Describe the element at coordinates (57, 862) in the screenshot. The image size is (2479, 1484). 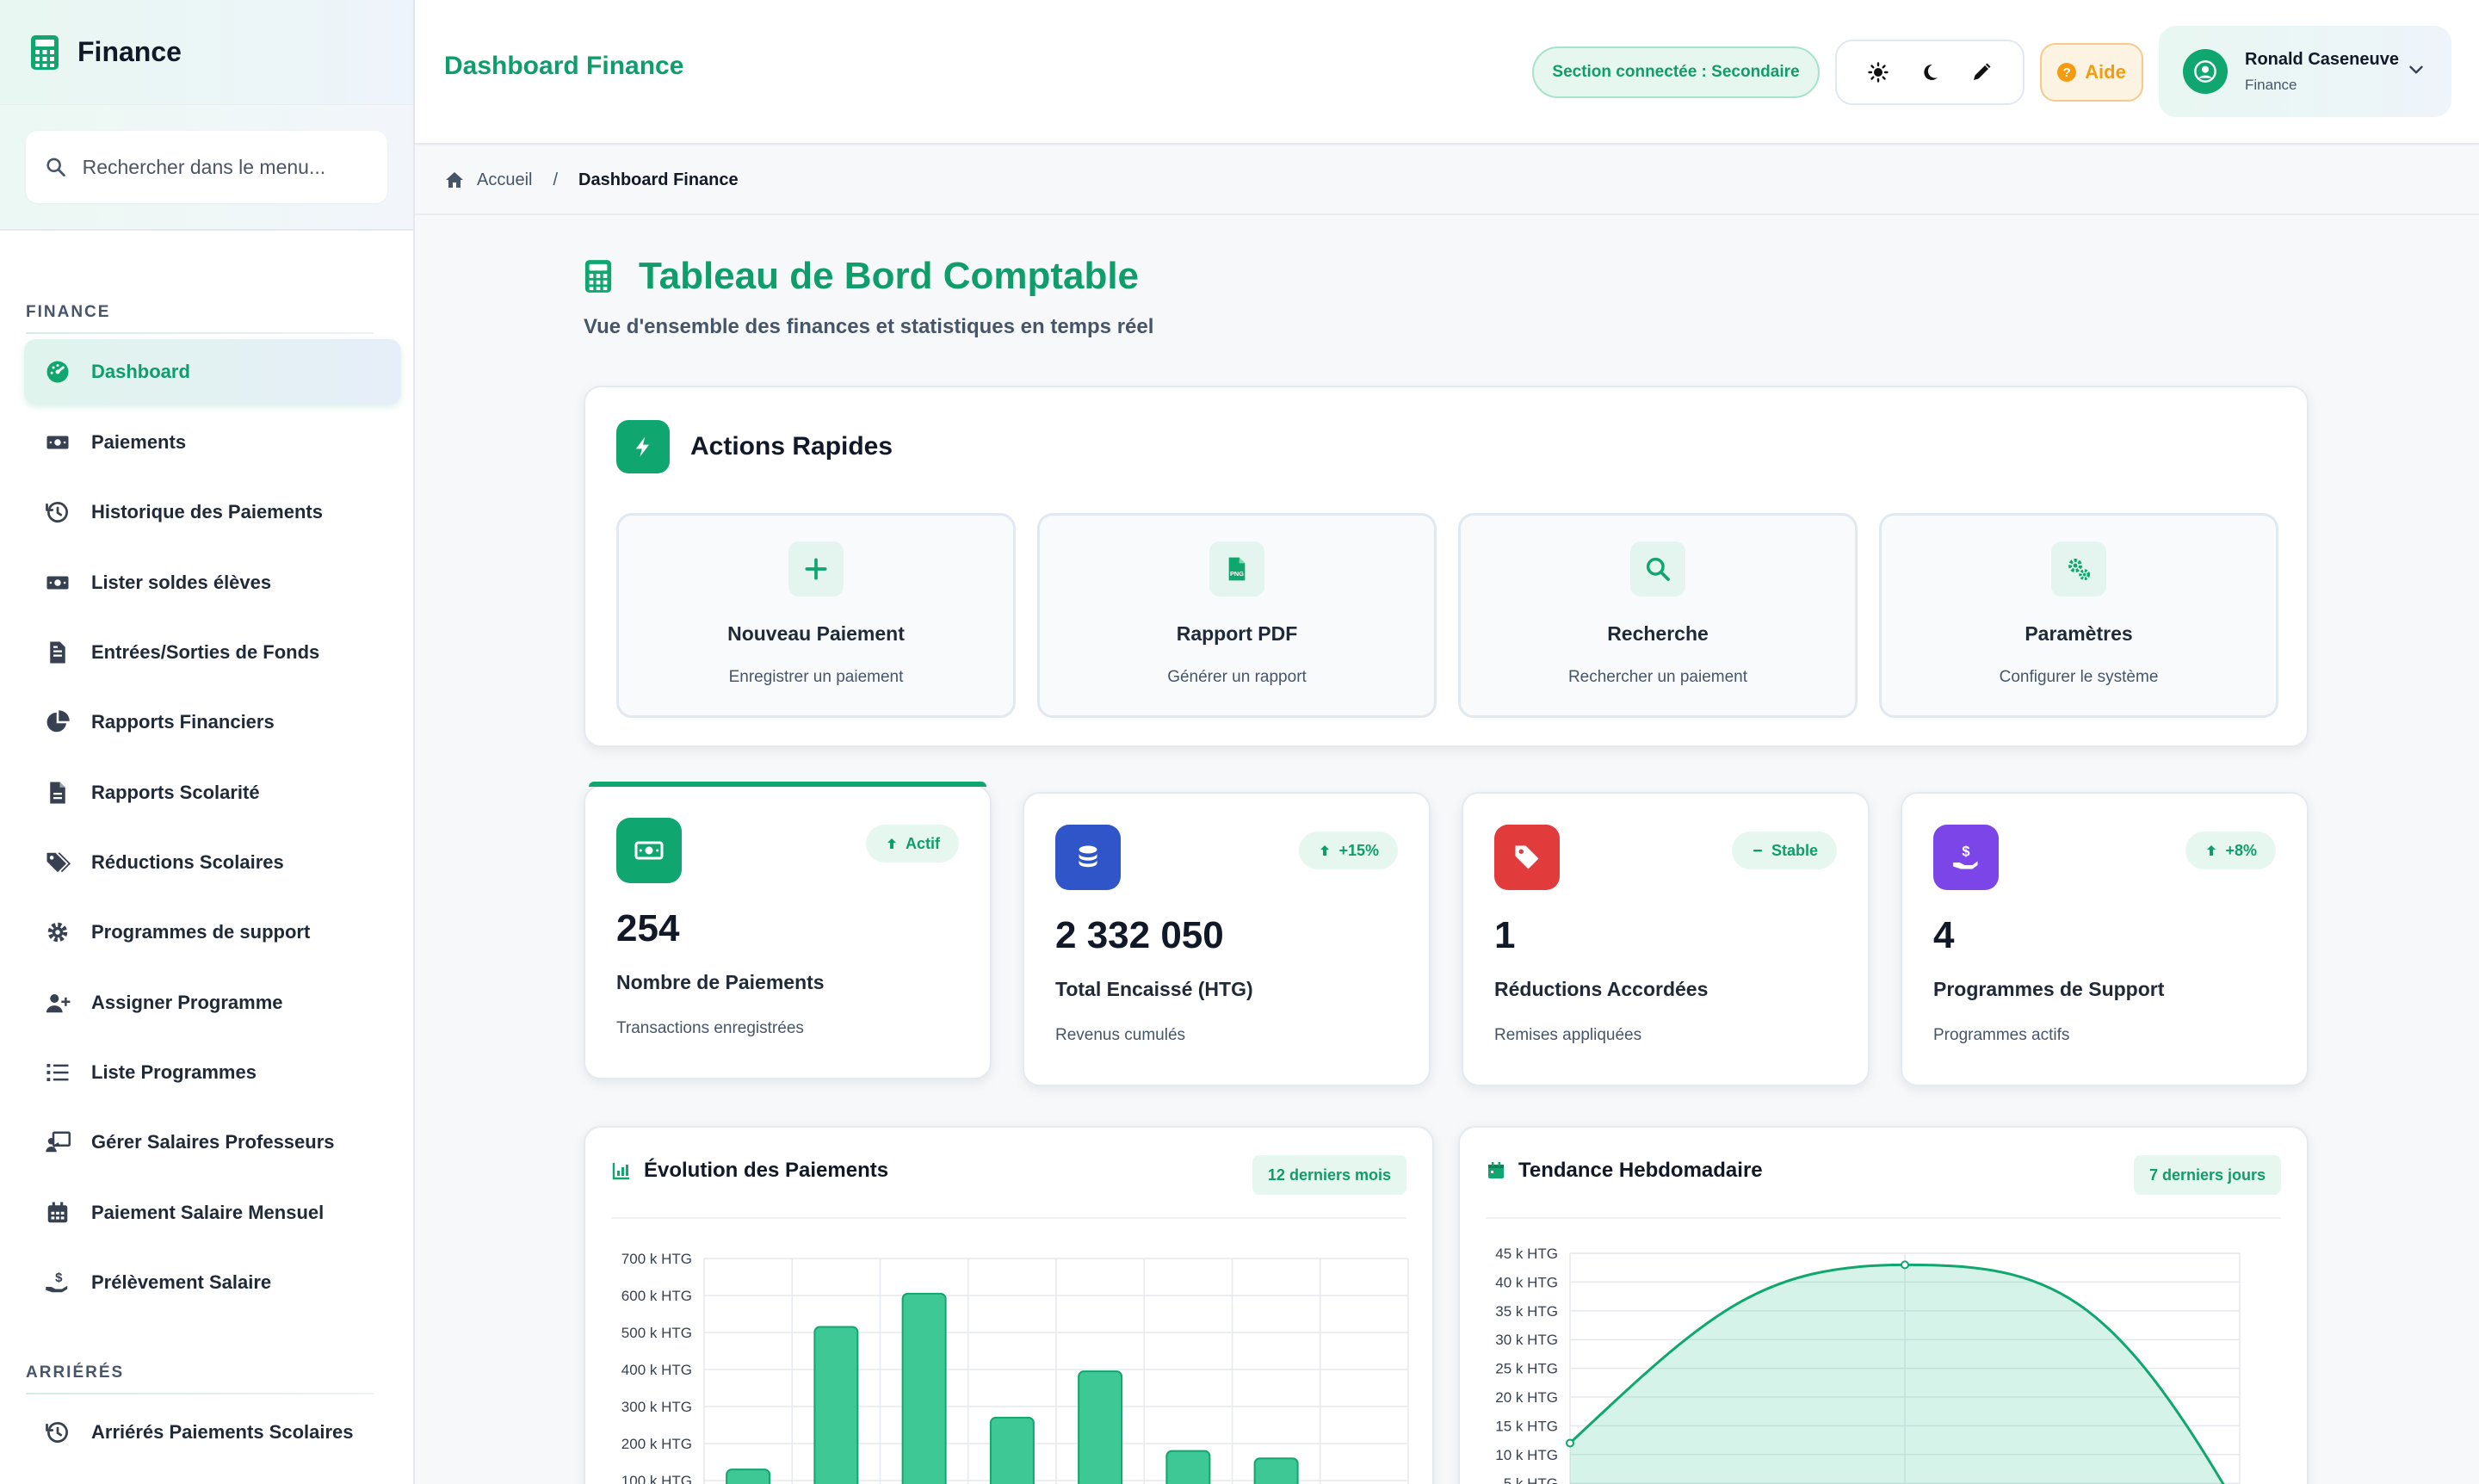
I see `tags-icon` at that location.